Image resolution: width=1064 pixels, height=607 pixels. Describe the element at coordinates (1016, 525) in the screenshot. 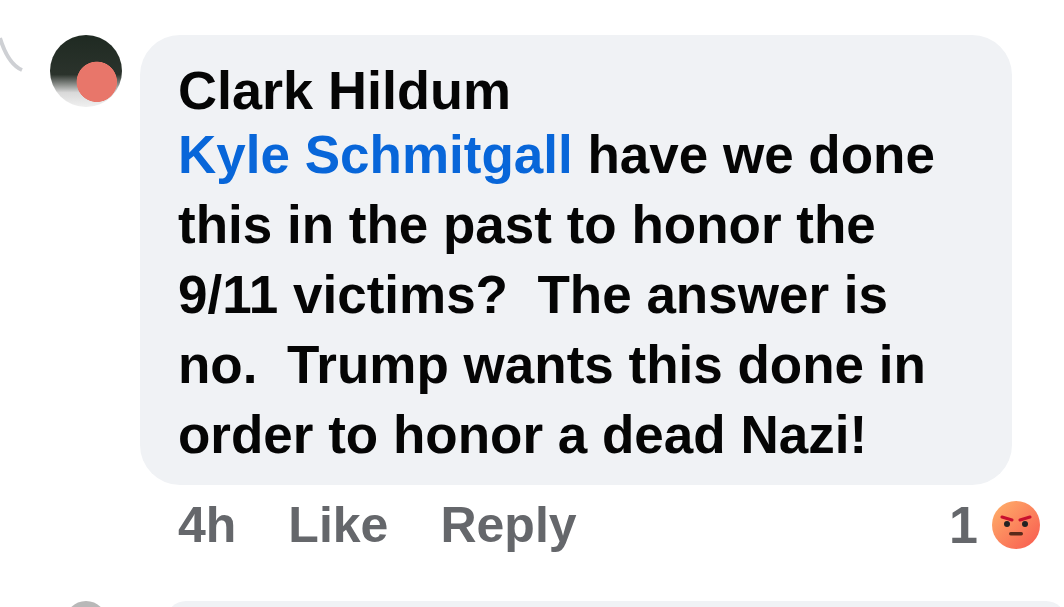

I see `angry-face-icon` at that location.